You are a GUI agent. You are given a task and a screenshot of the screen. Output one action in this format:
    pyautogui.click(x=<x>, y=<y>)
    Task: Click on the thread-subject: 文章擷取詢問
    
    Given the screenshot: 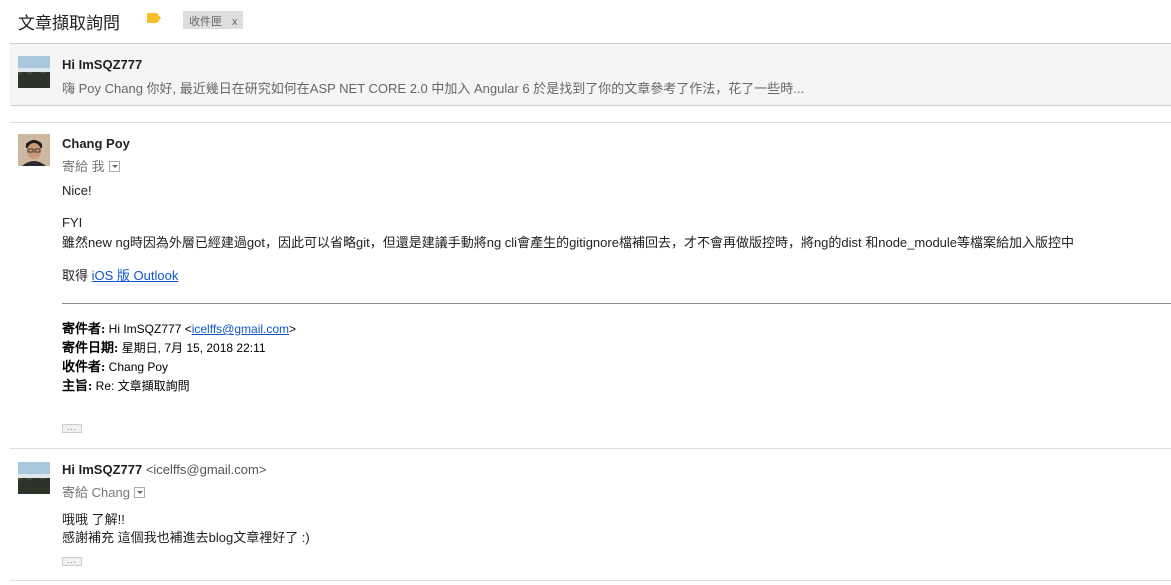 What is the action you would take?
    pyautogui.click(x=69, y=23)
    